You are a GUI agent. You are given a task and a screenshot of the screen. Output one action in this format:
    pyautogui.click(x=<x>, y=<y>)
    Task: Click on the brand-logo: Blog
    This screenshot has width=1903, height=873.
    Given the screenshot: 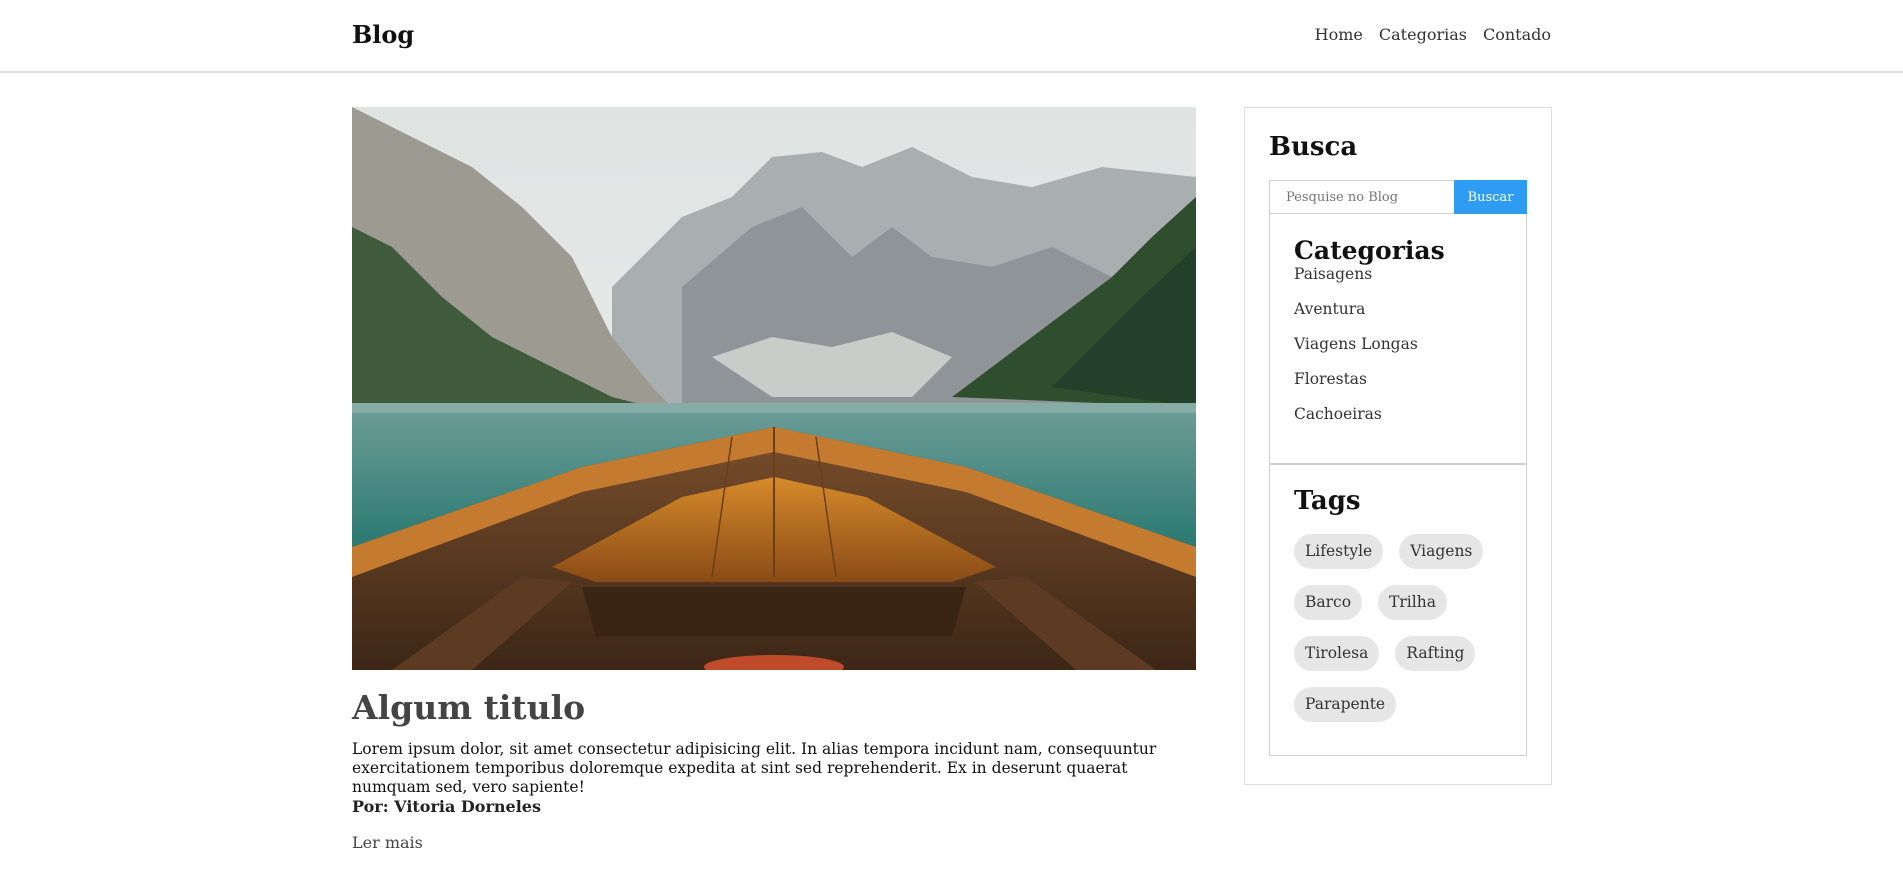 What is the action you would take?
    pyautogui.click(x=383, y=34)
    